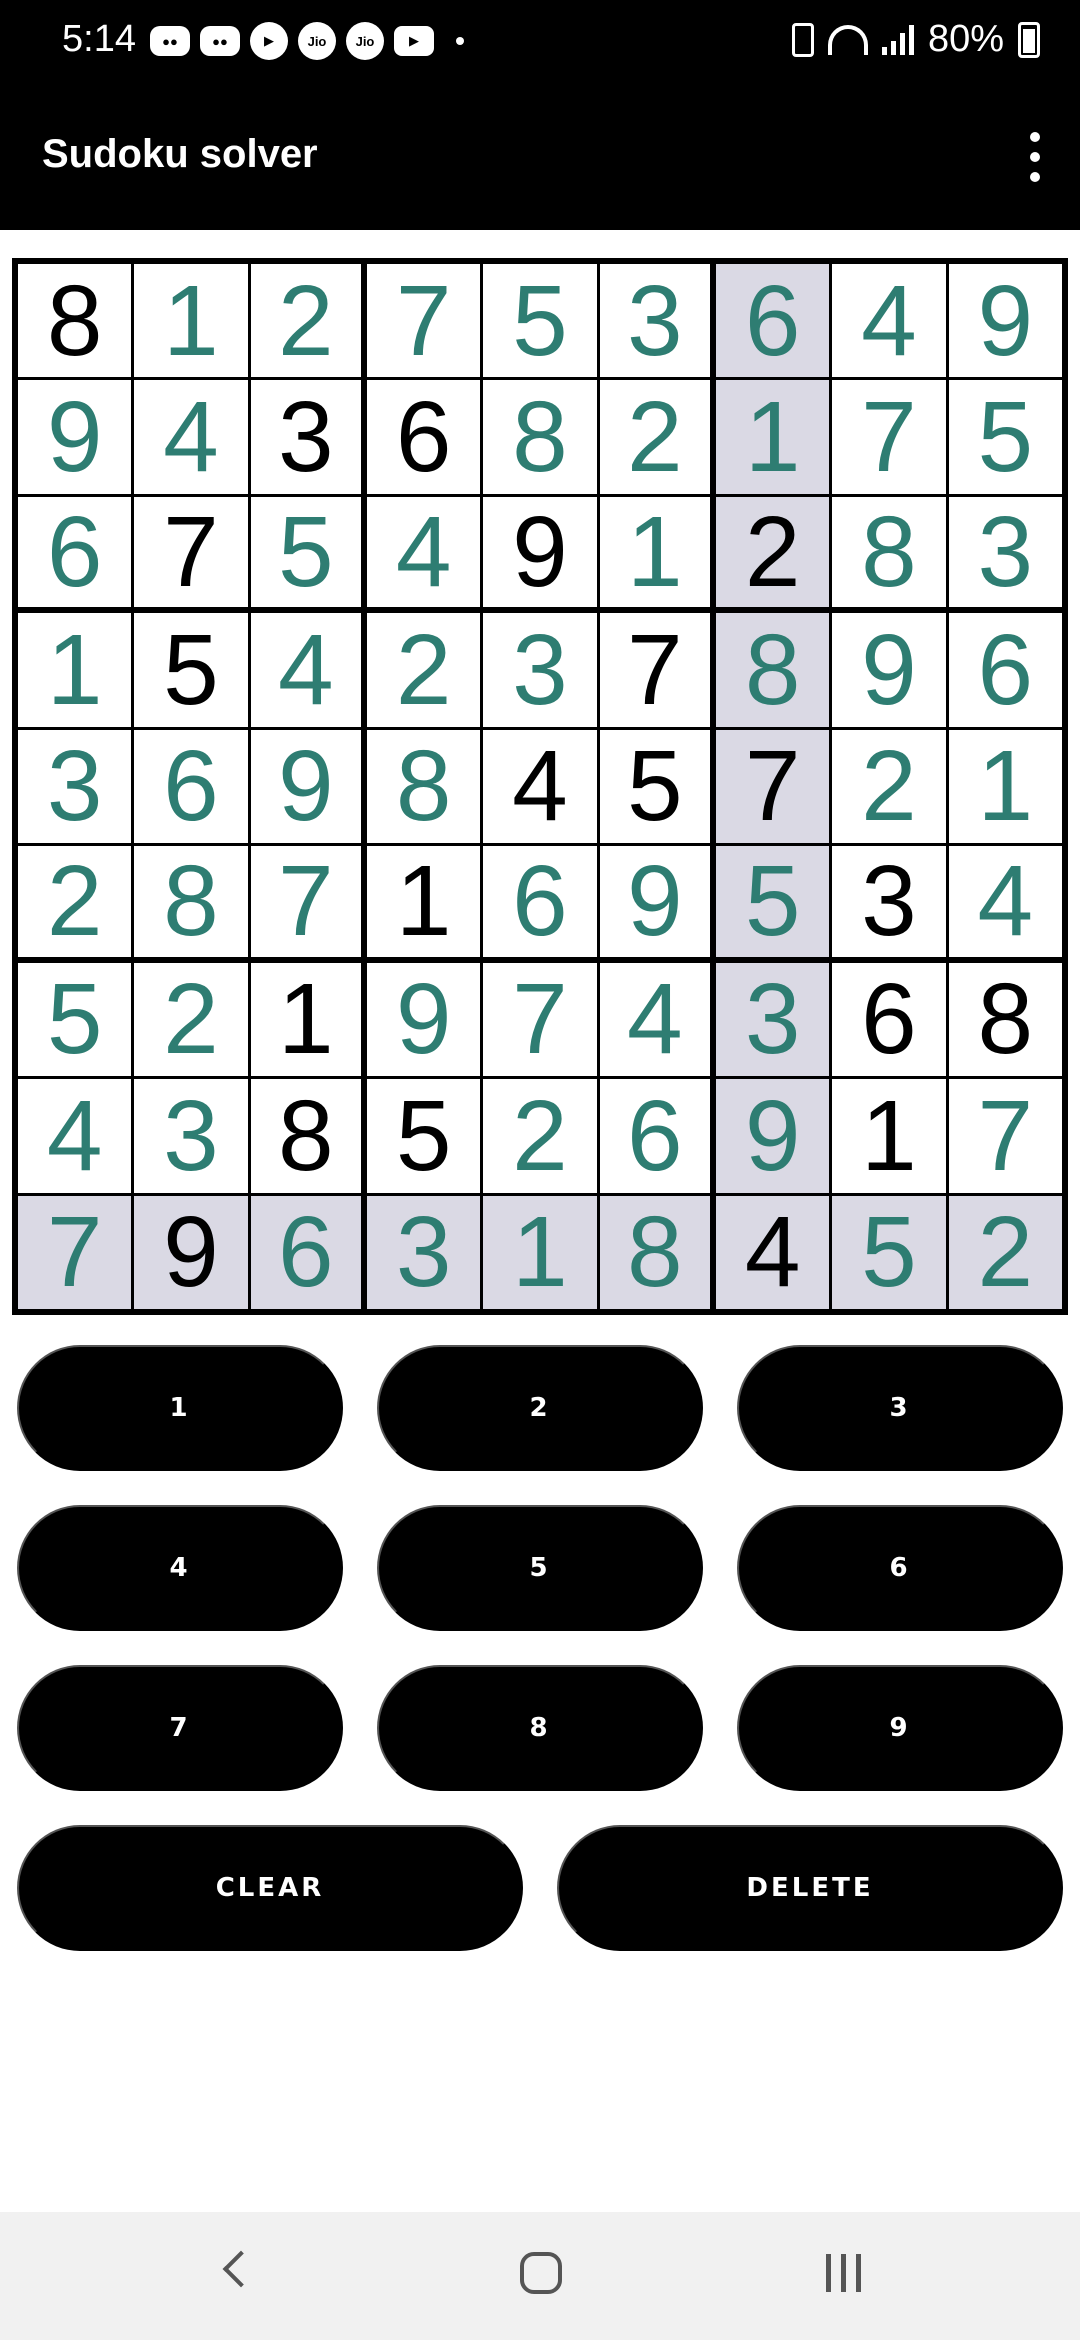 This screenshot has height=2340, width=1080. I want to click on sudoku-cell-r9-c7: 4, so click(773, 1252).